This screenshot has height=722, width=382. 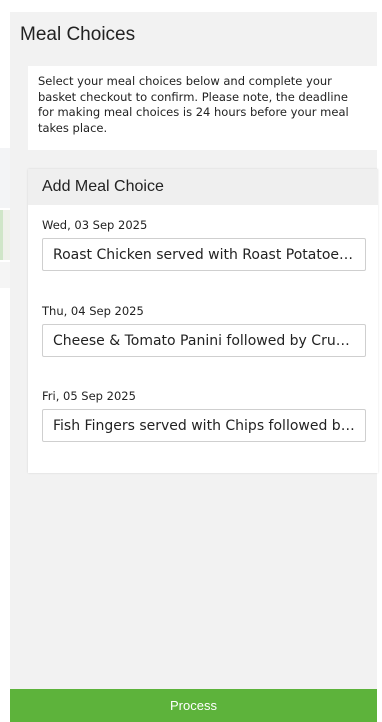 I want to click on meal-date: Wed, 03 Sep 2025, so click(x=95, y=225).